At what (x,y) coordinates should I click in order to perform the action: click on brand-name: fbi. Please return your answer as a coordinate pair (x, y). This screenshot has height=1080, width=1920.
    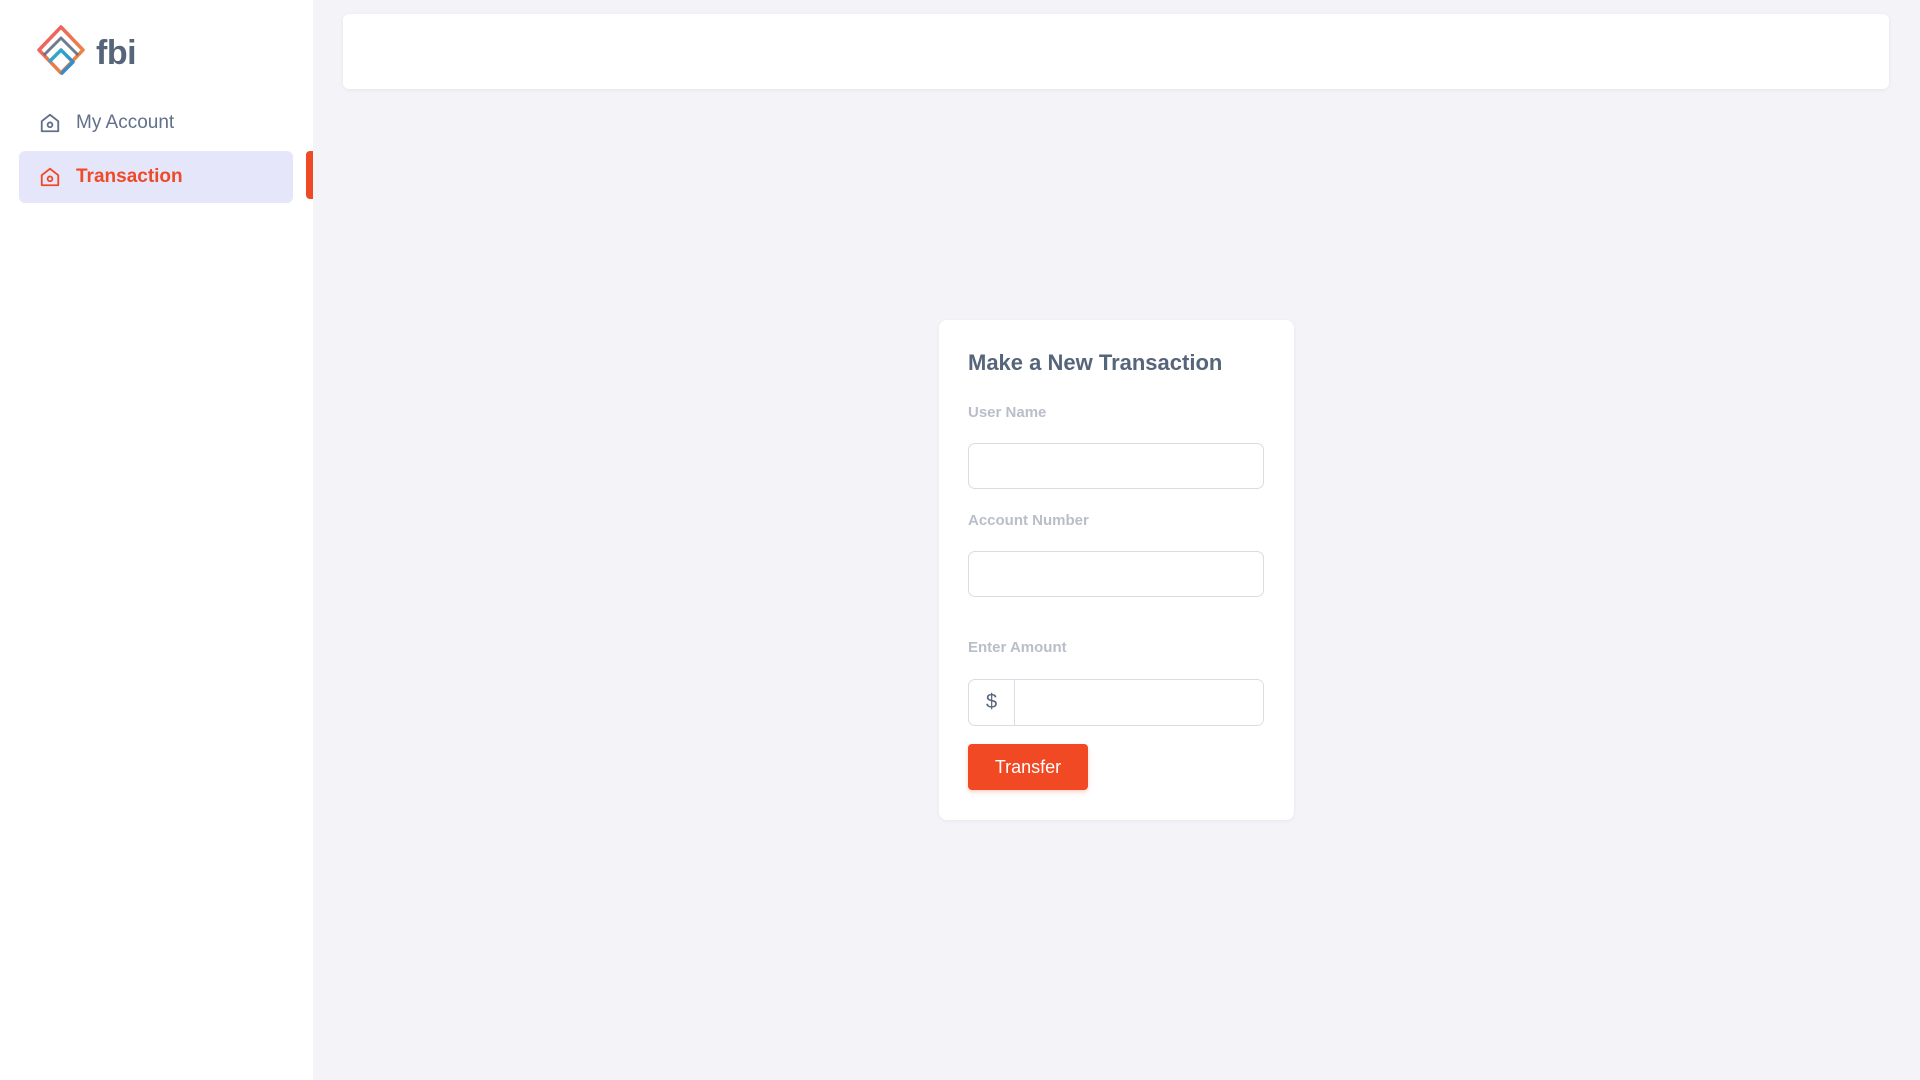
    Looking at the image, I should click on (116, 52).